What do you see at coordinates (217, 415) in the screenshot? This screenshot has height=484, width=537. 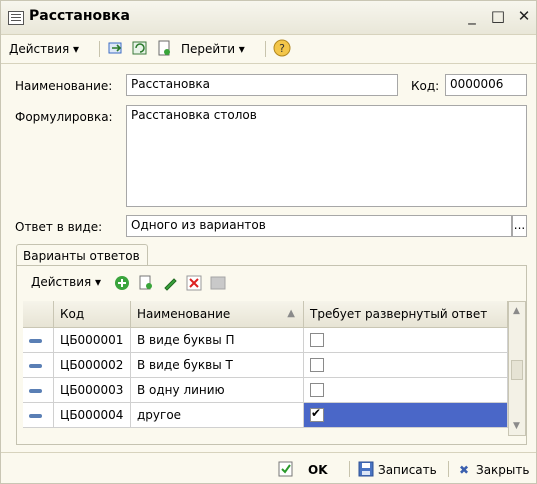 I see `name-cell: другое` at bounding box center [217, 415].